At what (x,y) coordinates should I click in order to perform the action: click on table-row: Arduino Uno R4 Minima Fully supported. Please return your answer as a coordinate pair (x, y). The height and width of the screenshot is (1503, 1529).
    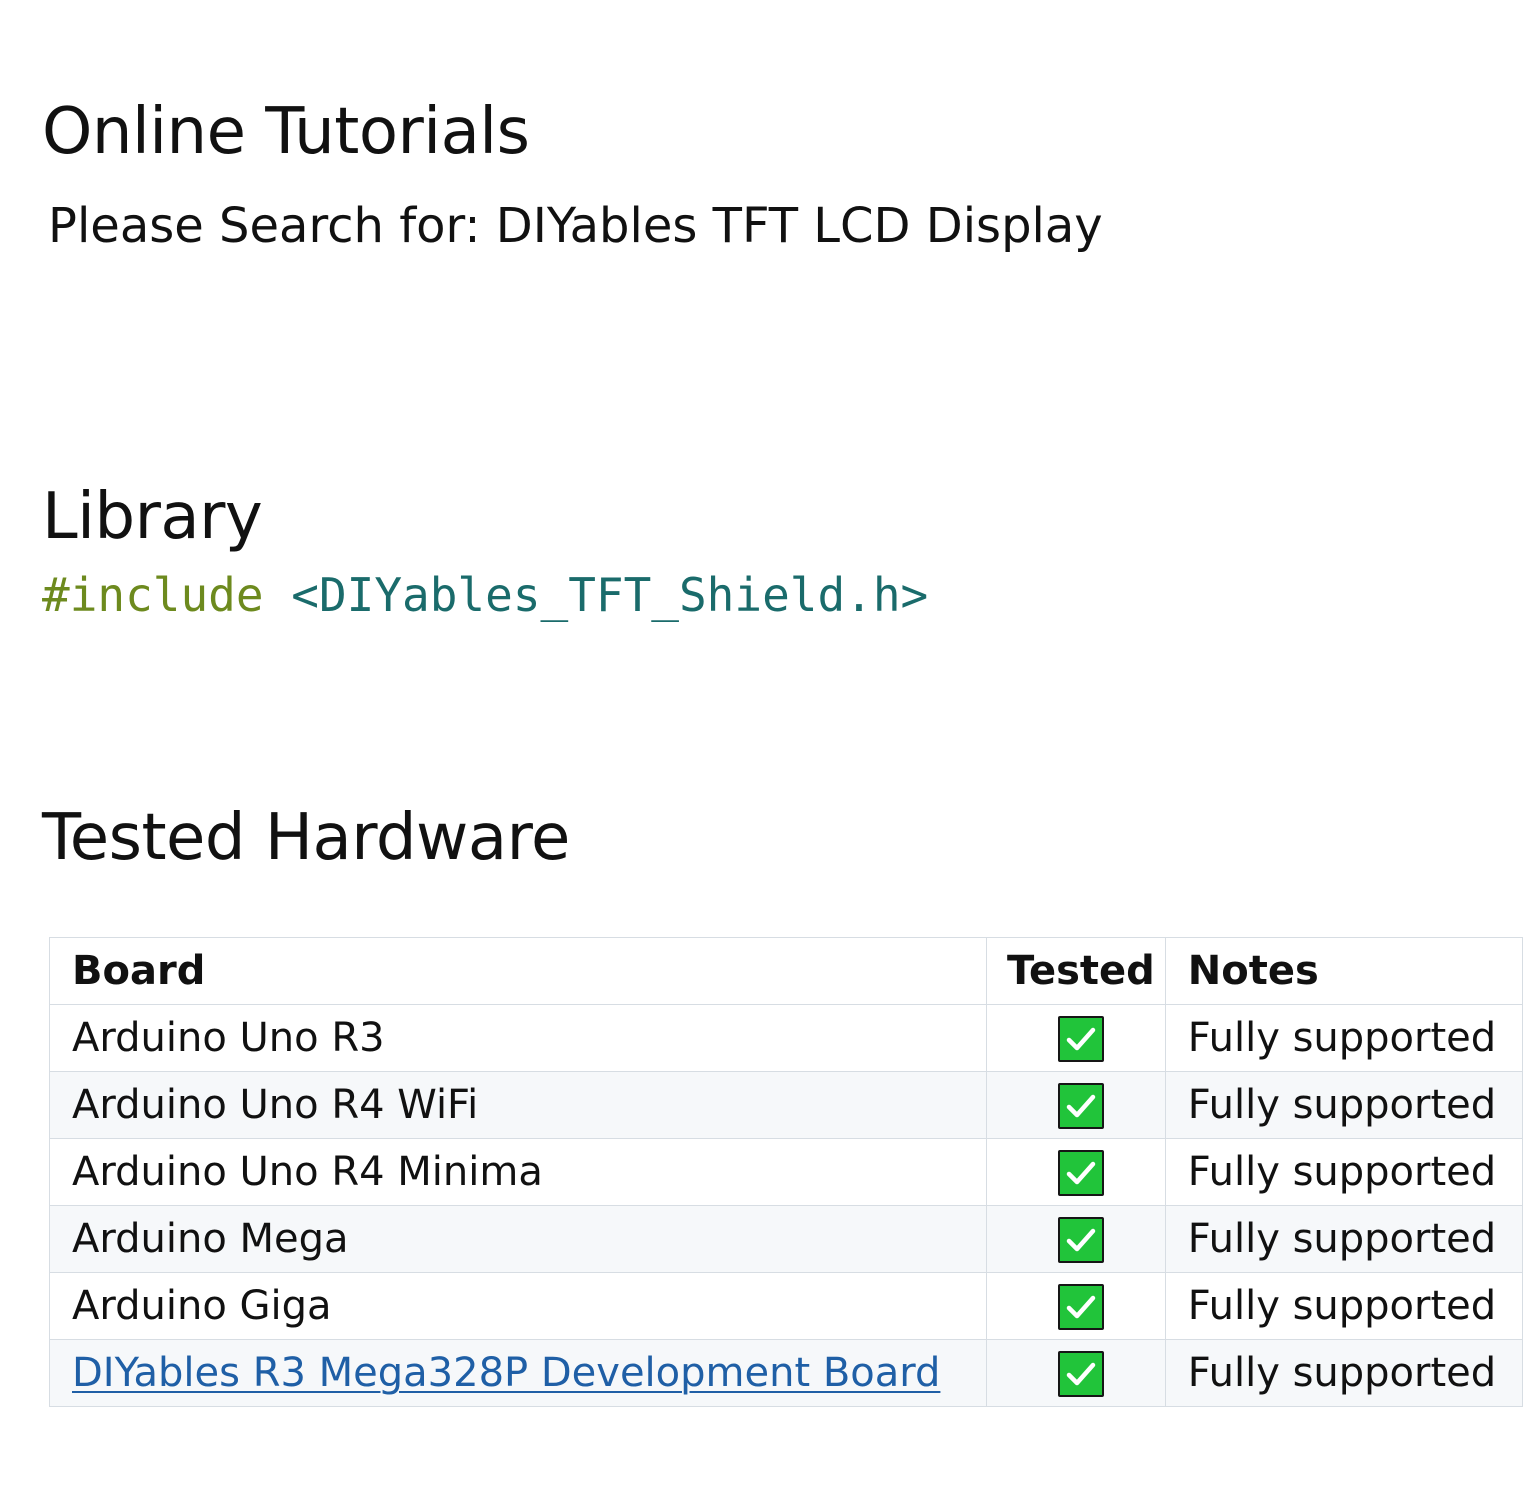
    Looking at the image, I should click on (786, 1172).